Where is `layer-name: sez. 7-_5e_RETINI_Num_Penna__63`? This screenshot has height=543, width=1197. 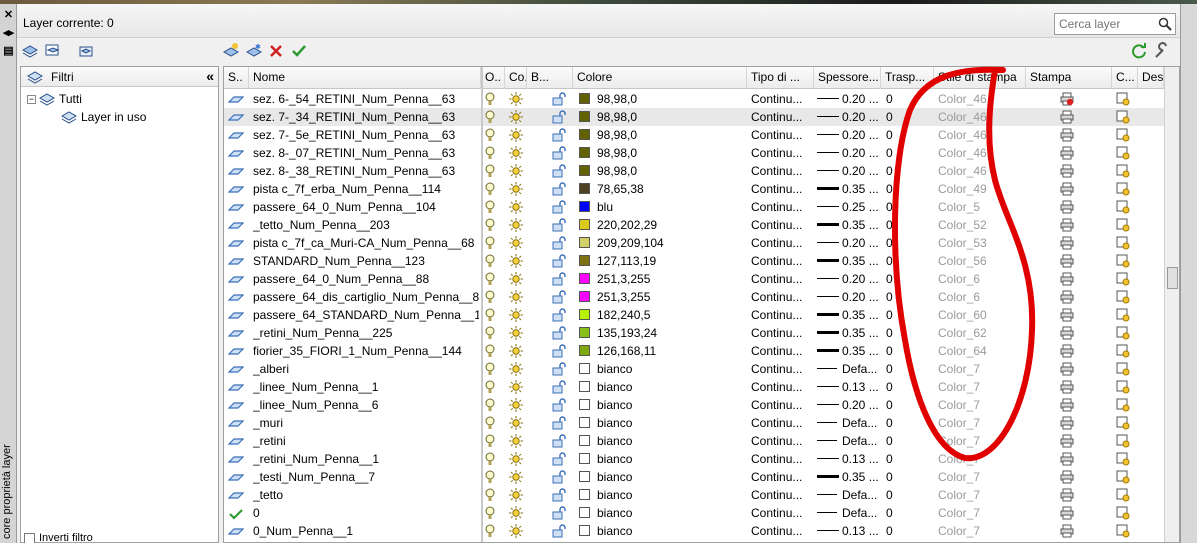 layer-name: sez. 7-_5e_RETINI_Num_Penna__63 is located at coordinates (366, 135).